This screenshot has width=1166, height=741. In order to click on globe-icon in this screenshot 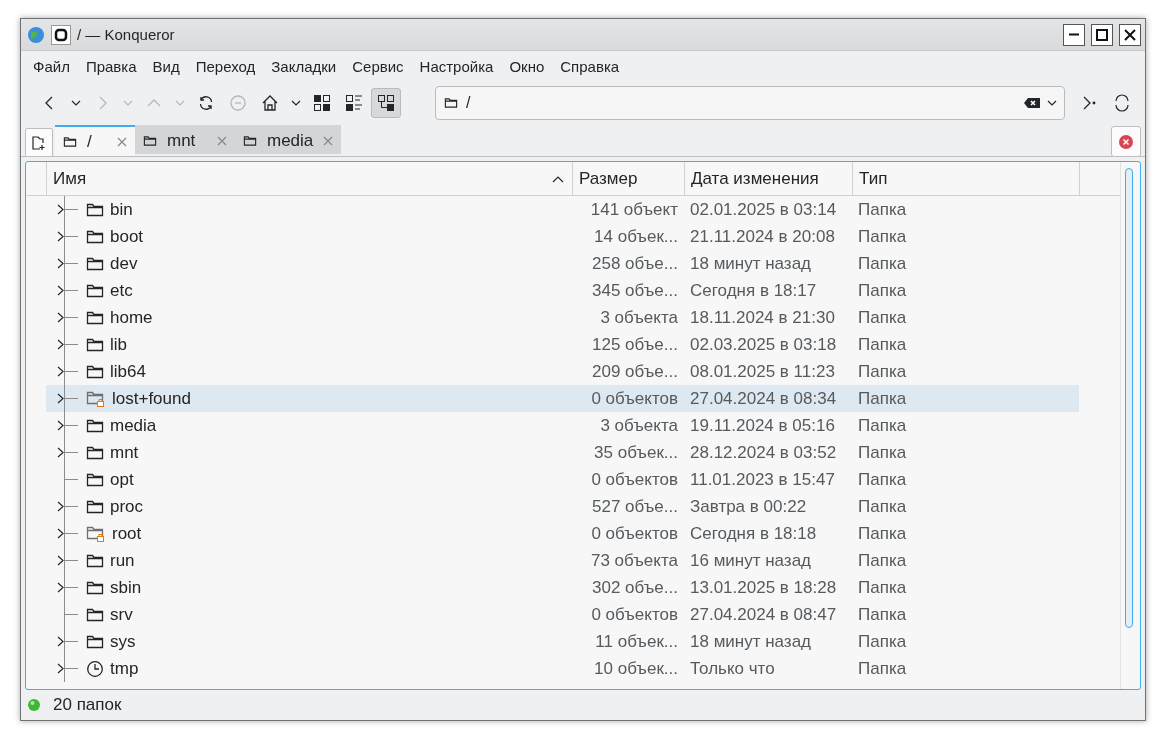, I will do `click(36, 34)`.